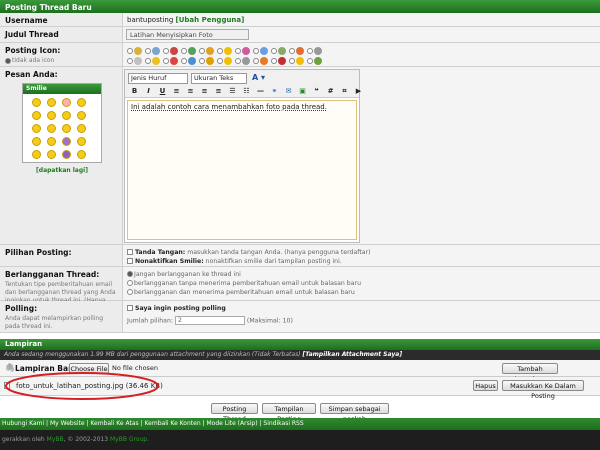 The image size is (600, 450). Describe the element at coordinates (234, 413) in the screenshot. I see `post-thread-button: Posting Thread` at that location.